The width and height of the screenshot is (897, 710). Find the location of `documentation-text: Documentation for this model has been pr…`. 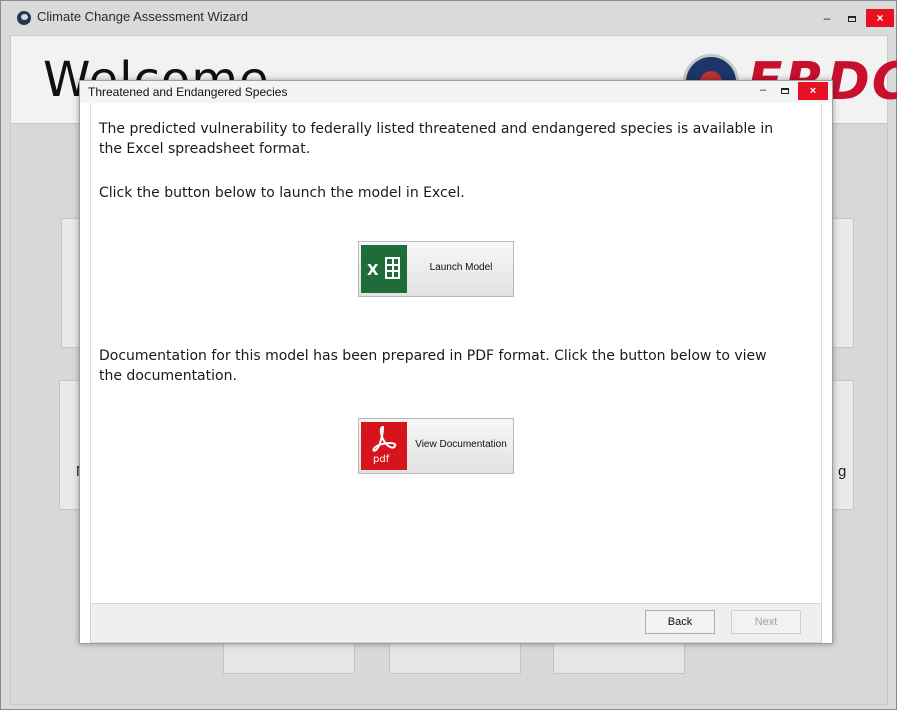

documentation-text: Documentation for this model has been pr… is located at coordinates (433, 366).